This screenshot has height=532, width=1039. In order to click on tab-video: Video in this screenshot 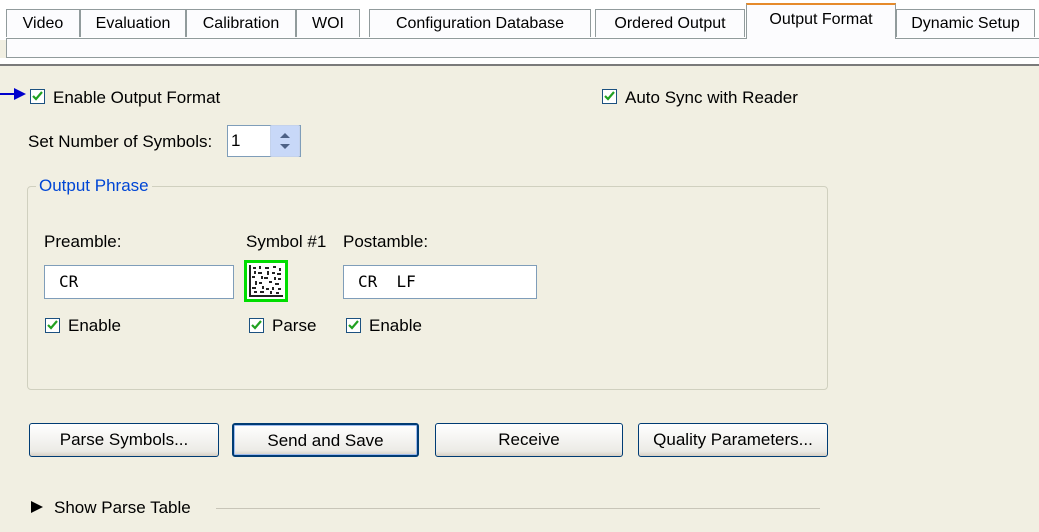, I will do `click(43, 23)`.